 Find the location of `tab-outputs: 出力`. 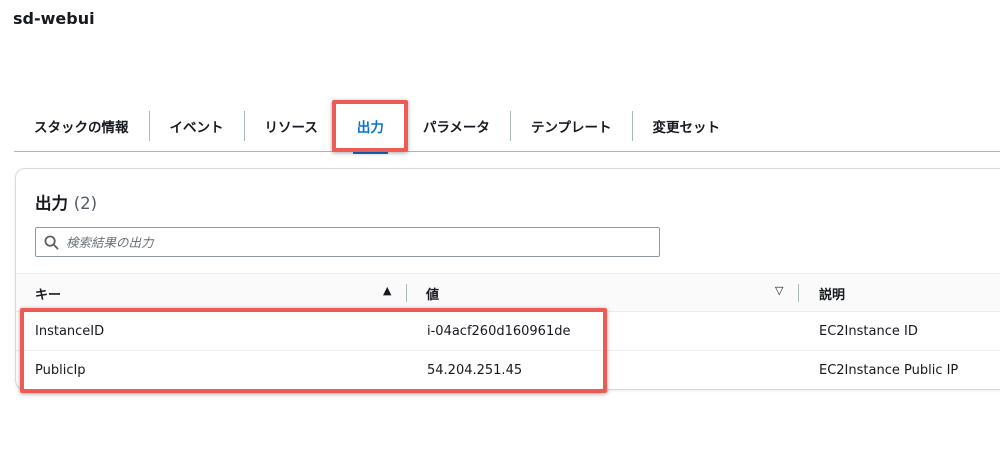

tab-outputs: 出力 is located at coordinates (370, 127).